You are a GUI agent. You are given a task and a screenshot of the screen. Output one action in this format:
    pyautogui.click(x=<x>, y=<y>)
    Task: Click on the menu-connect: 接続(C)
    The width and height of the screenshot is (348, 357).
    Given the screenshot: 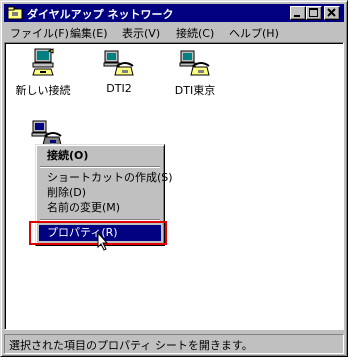 What is the action you would take?
    pyautogui.click(x=195, y=33)
    